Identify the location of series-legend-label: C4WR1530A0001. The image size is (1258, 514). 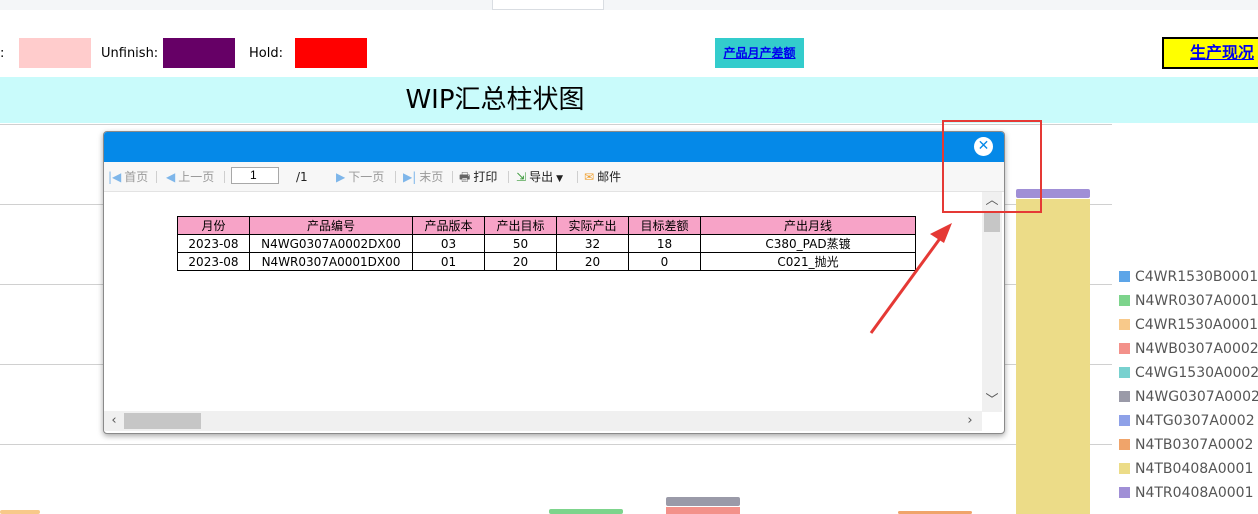
(1196, 325).